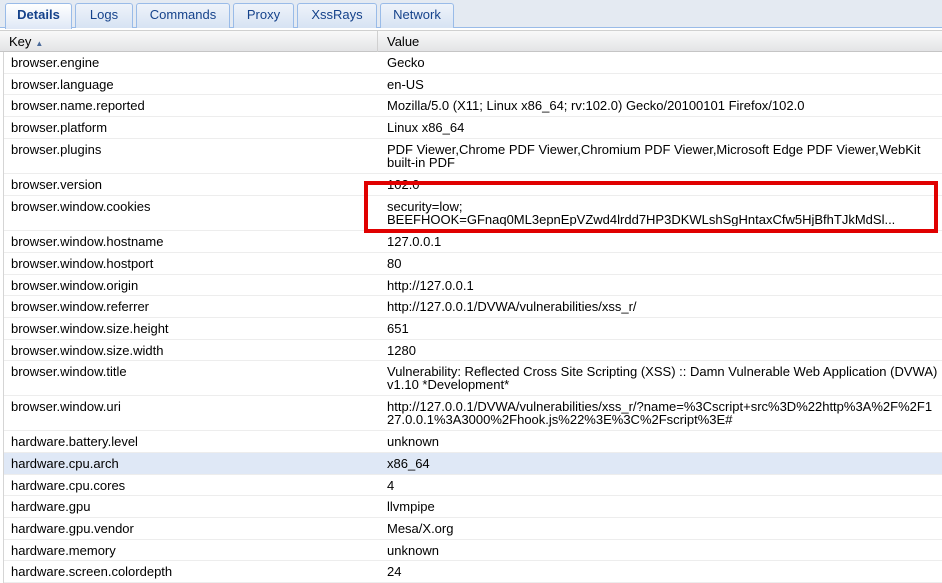  What do you see at coordinates (78, 105) in the screenshot?
I see `row-key: browser.name.reported` at bounding box center [78, 105].